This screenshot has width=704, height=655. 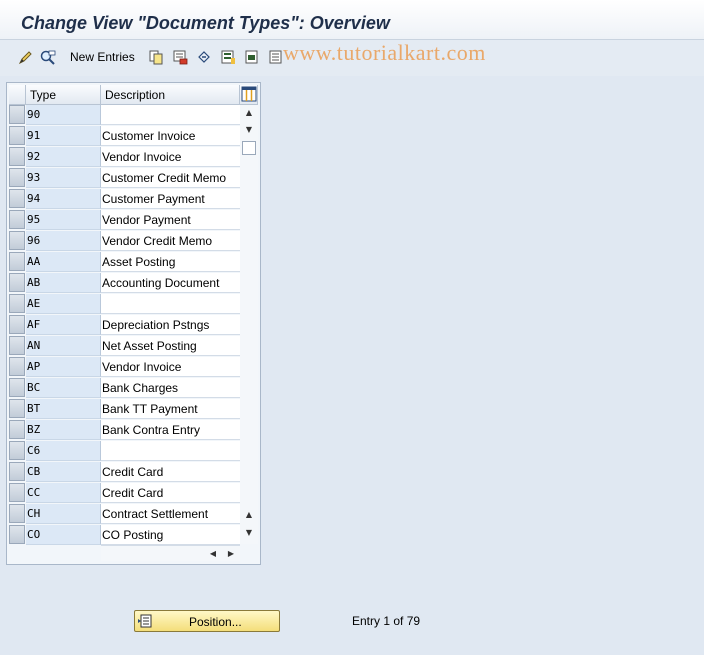 I want to click on watermark: www.tutorialkart.com, so click(x=384, y=52).